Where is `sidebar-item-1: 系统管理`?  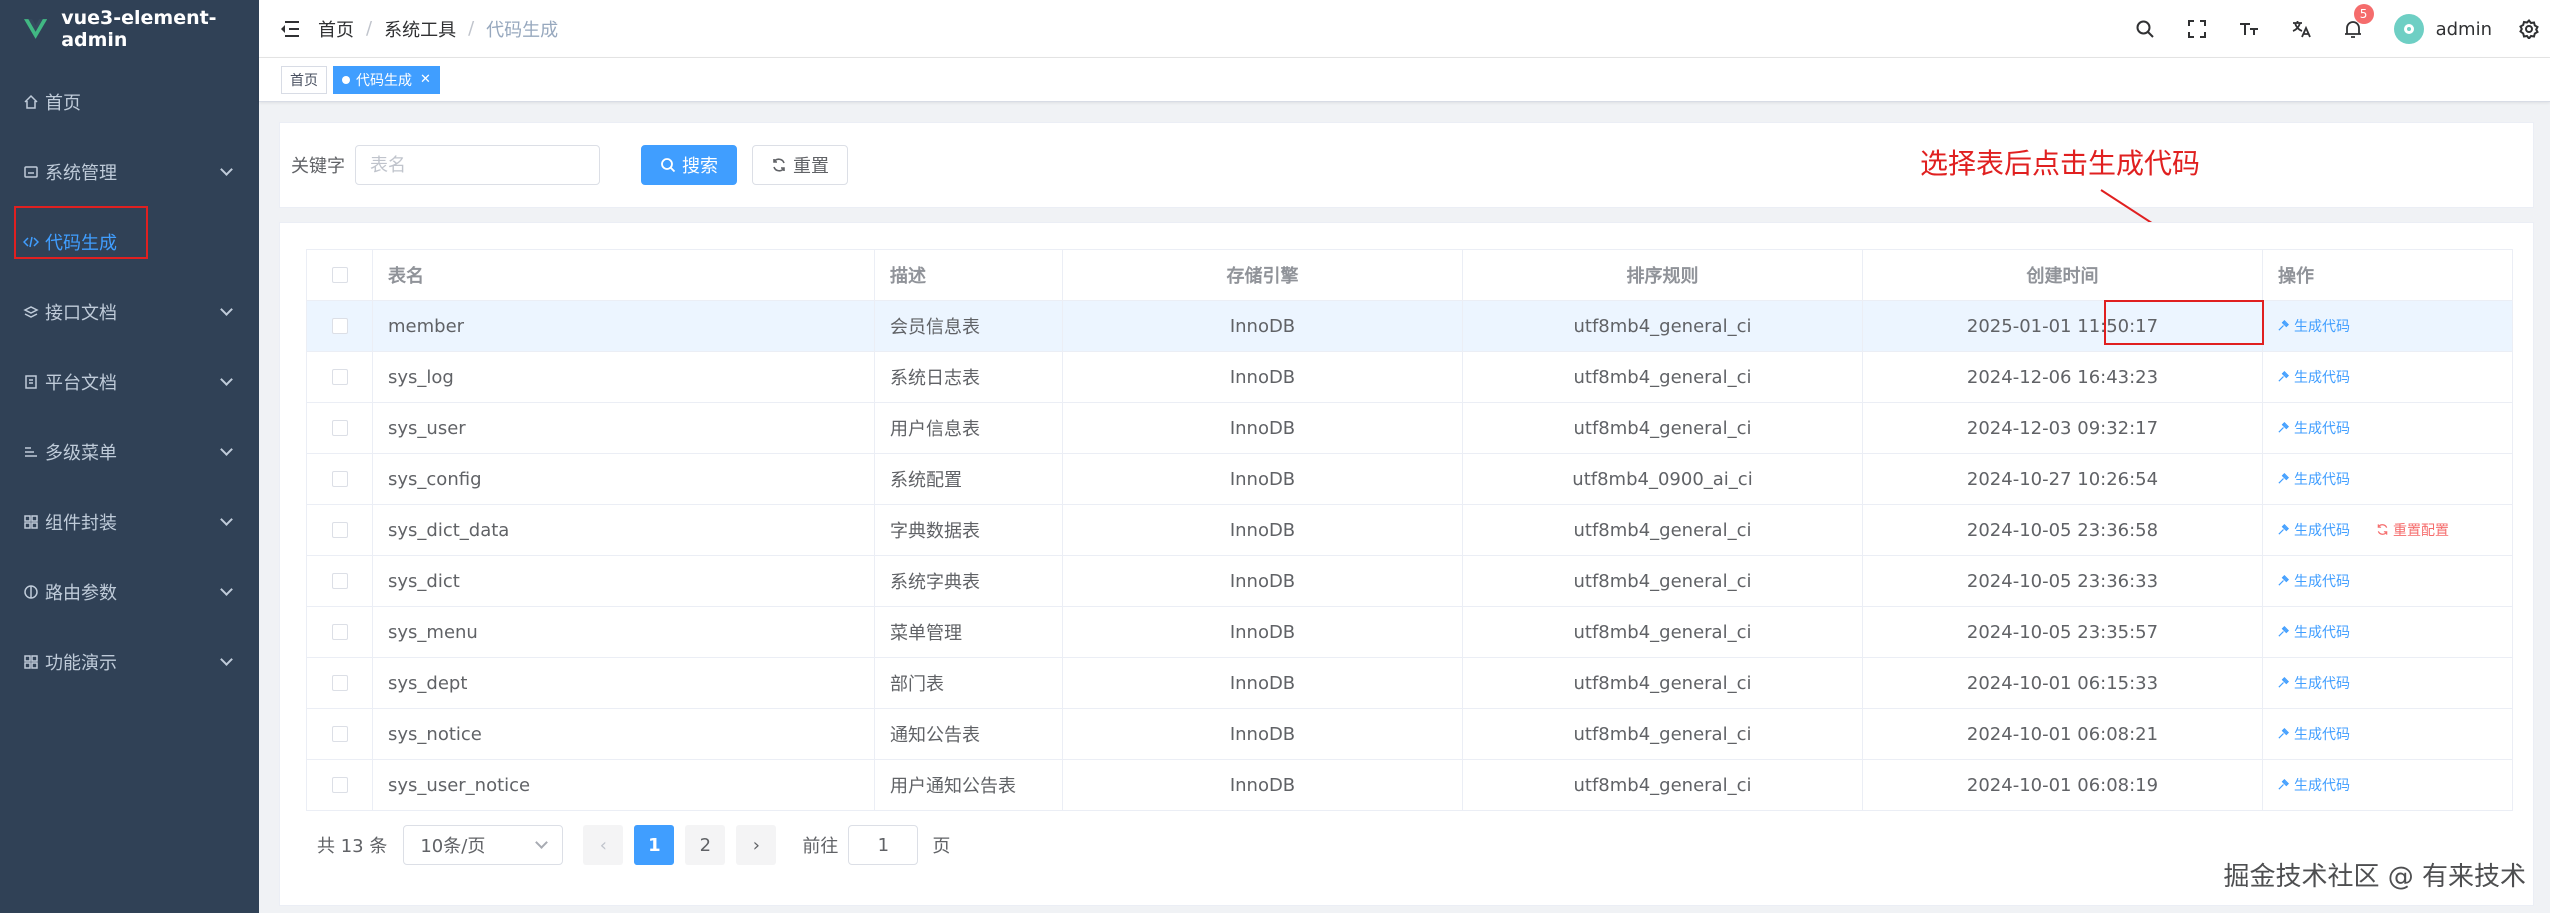
sidebar-item-1: 系统管理 is located at coordinates (129, 172).